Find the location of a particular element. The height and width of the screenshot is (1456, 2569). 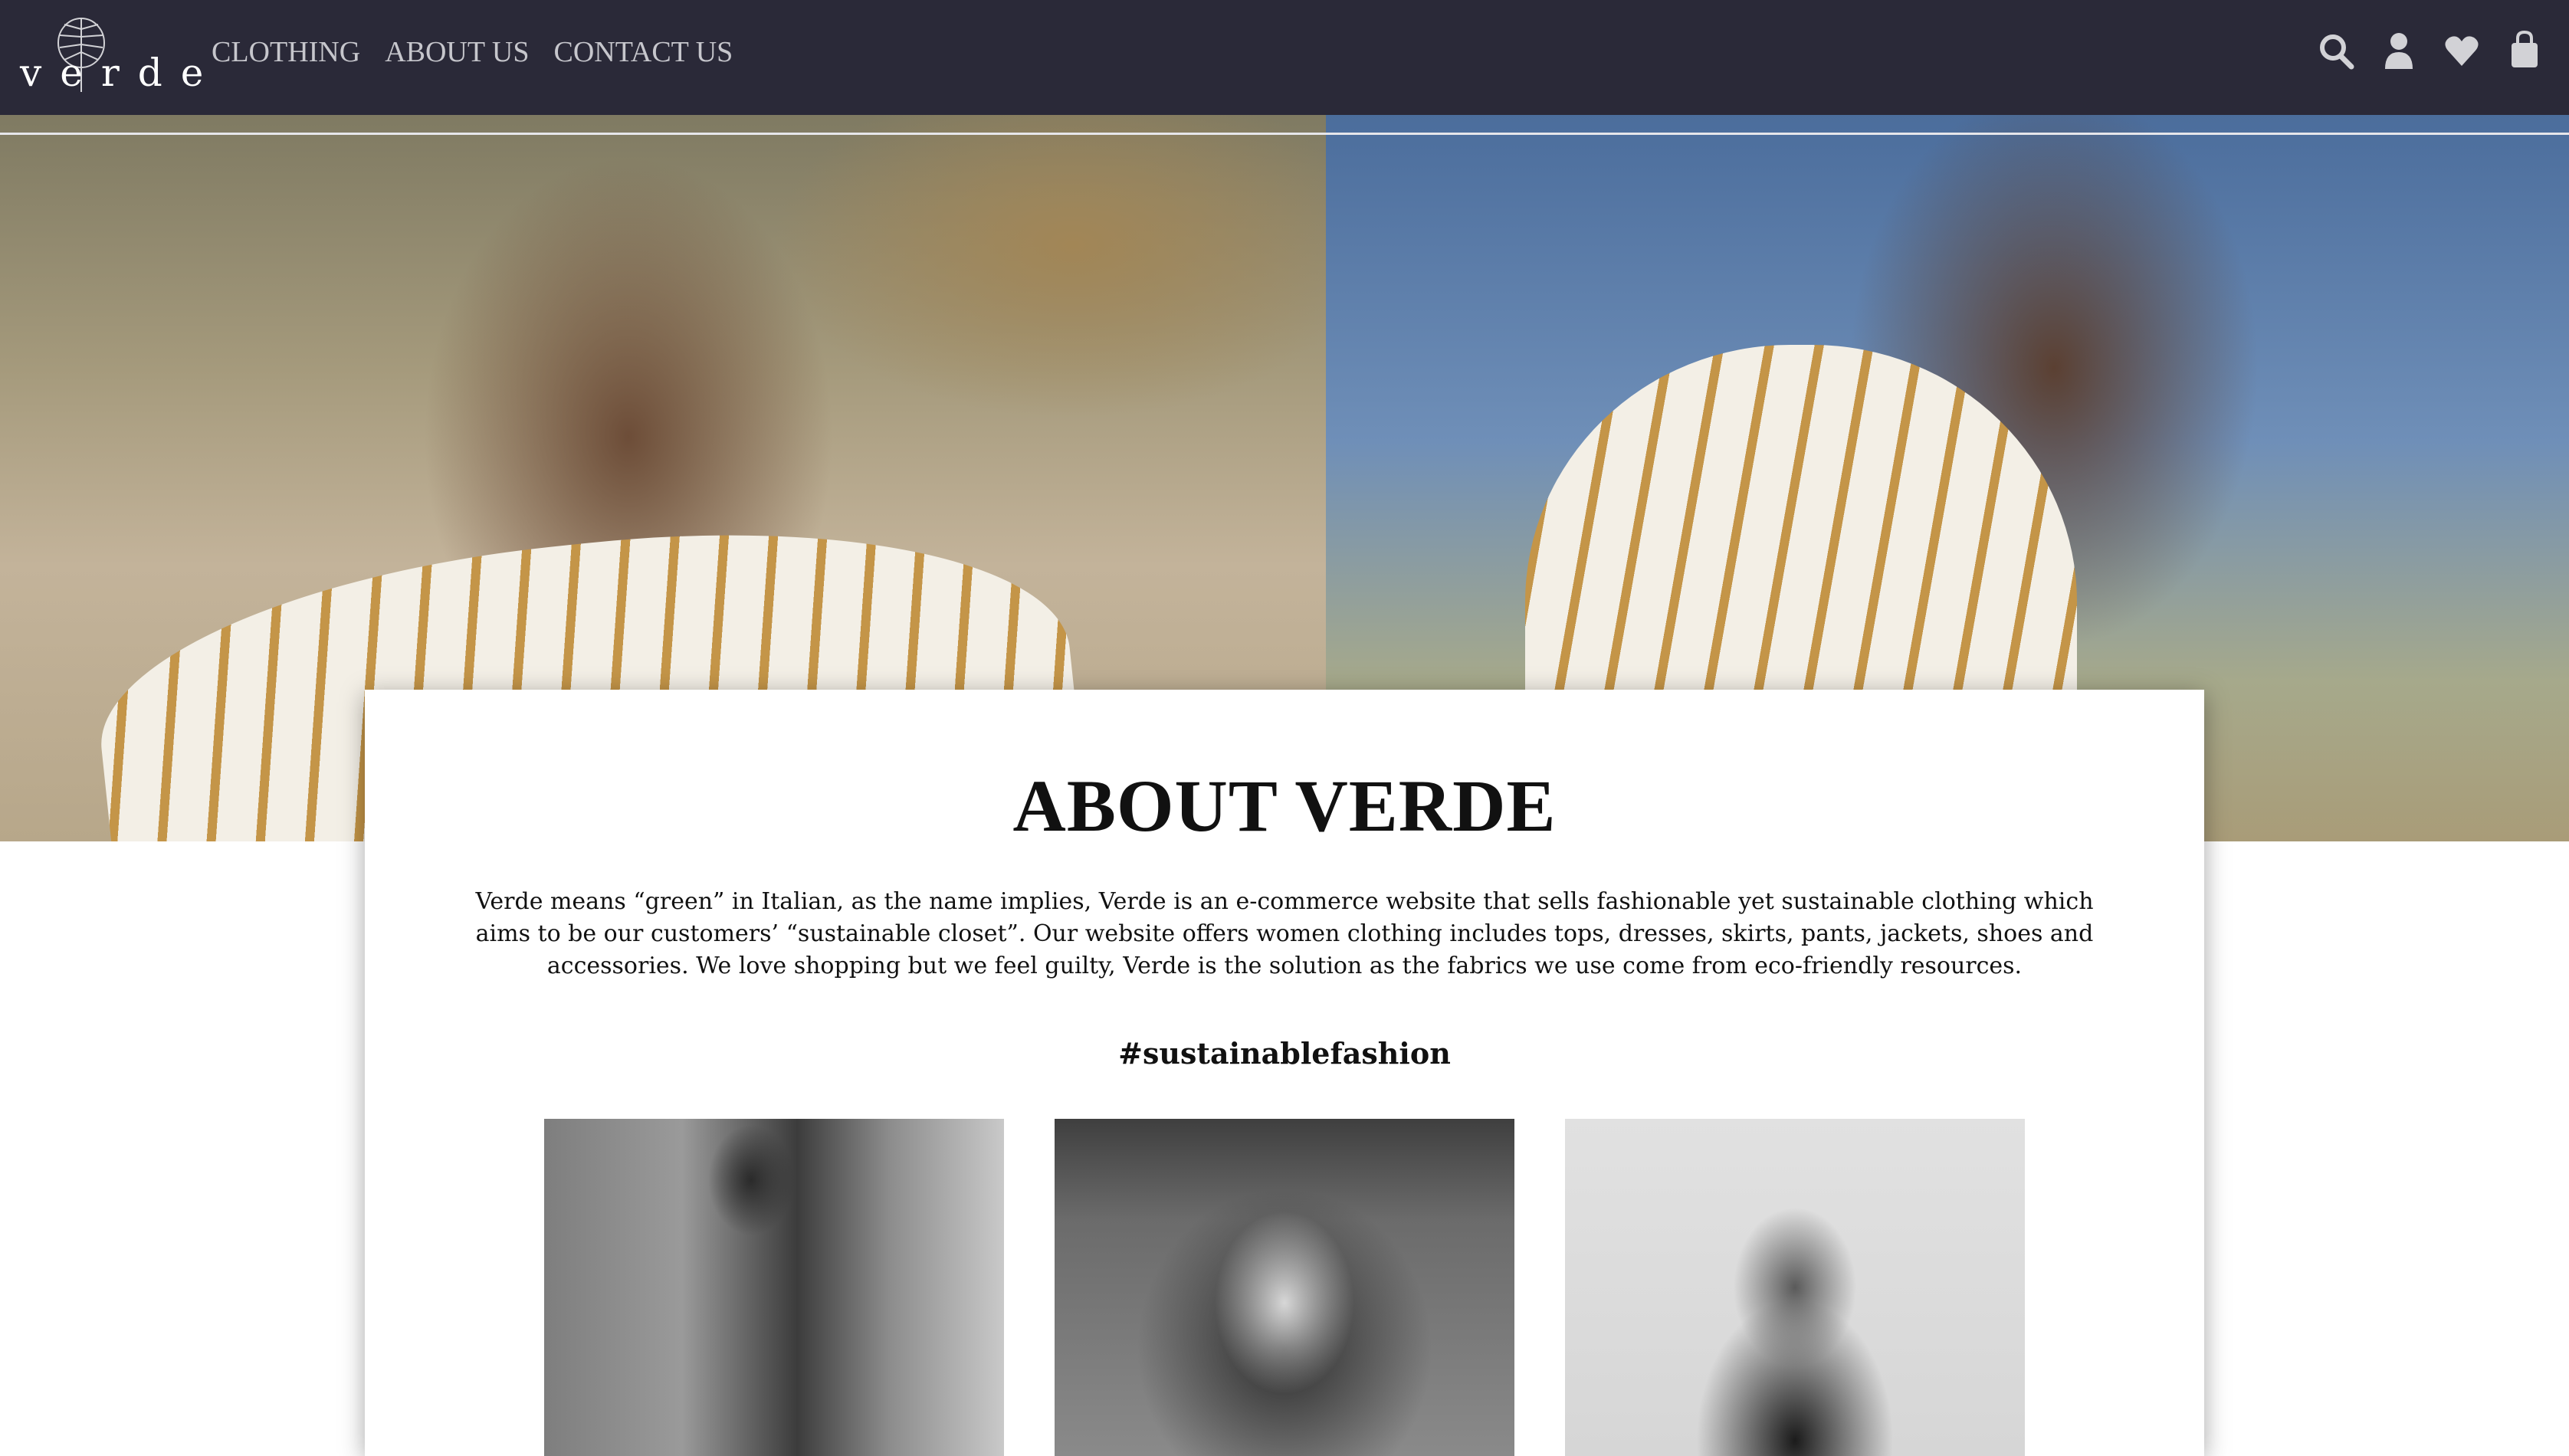

user-icon is located at coordinates (2399, 51).